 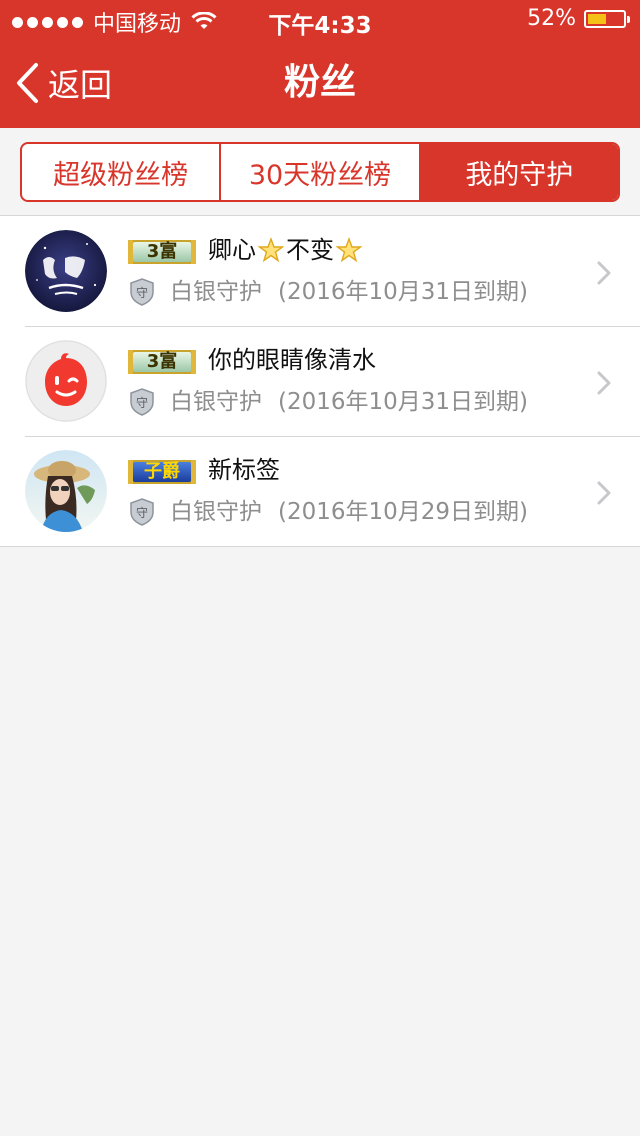 I want to click on battery-percent: 52%, so click(x=551, y=18).